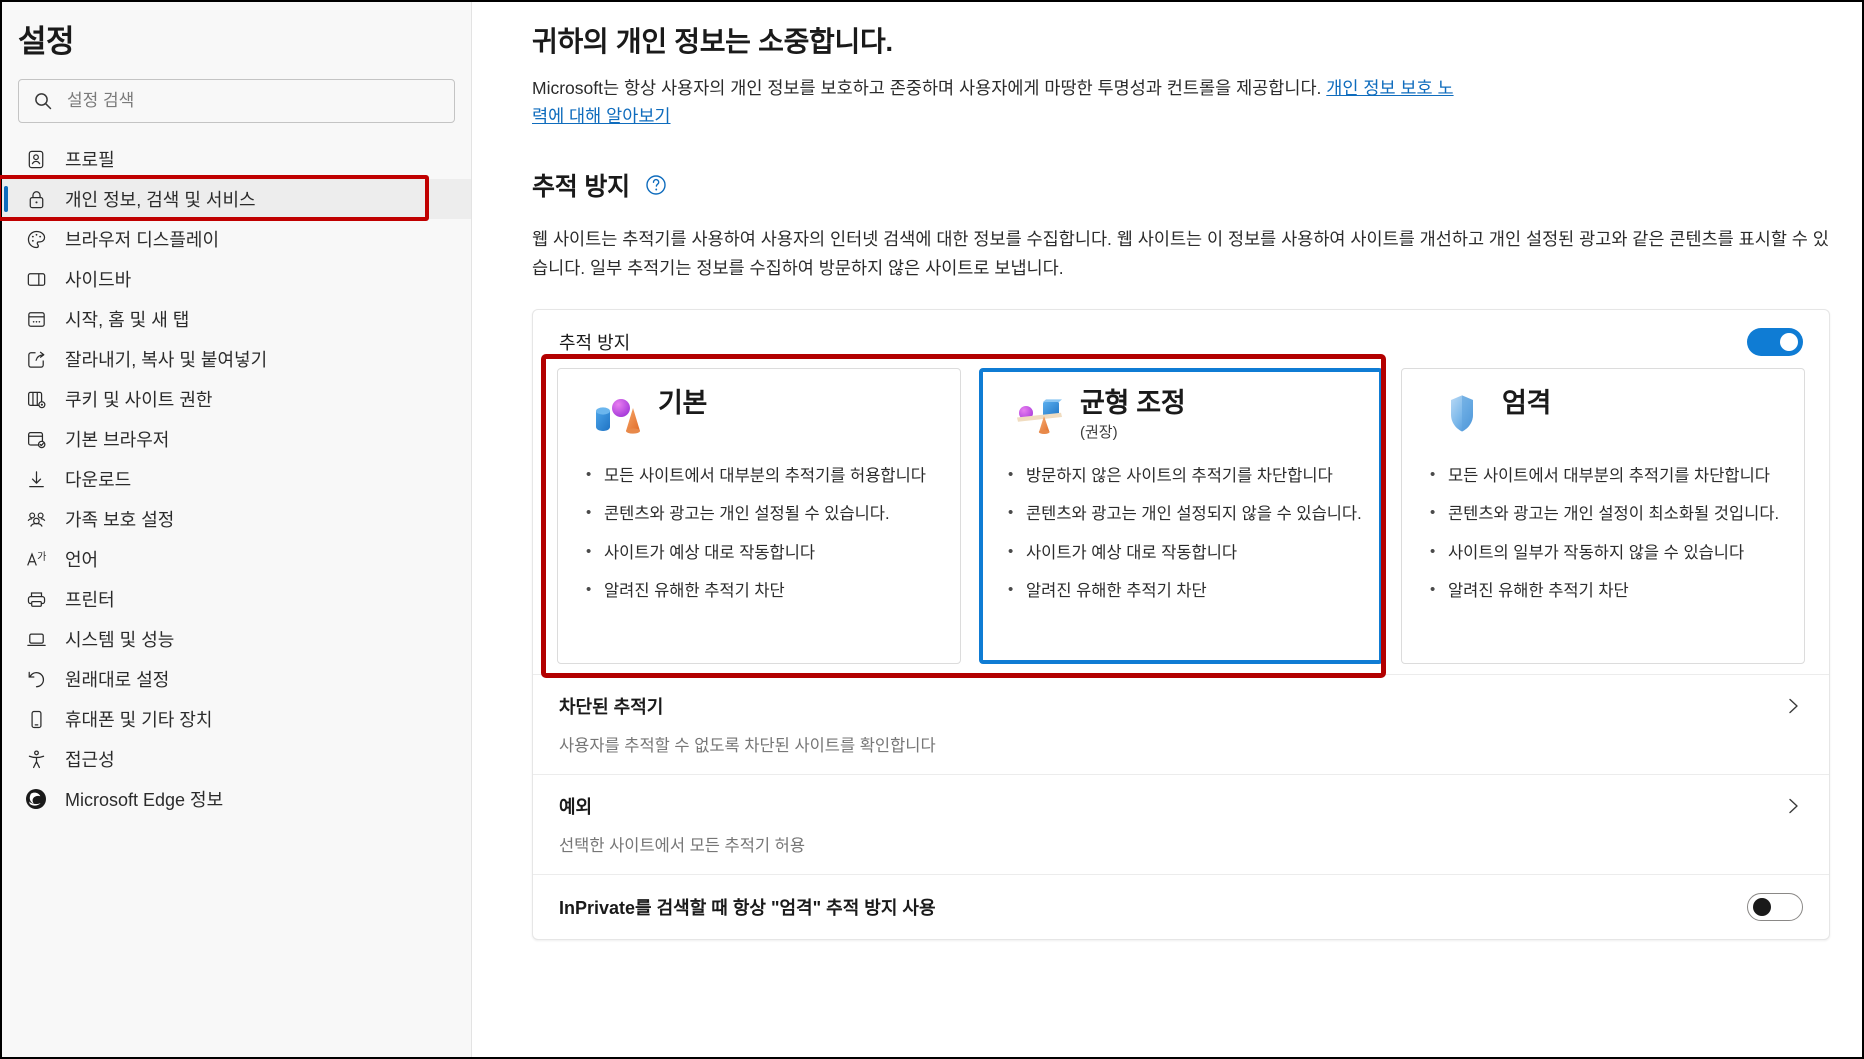  What do you see at coordinates (36, 279) in the screenshot?
I see `sidebar-icon` at bounding box center [36, 279].